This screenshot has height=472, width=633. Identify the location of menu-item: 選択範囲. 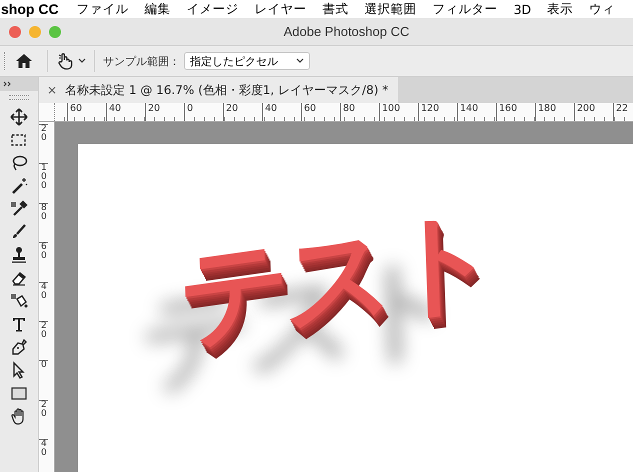
(390, 9).